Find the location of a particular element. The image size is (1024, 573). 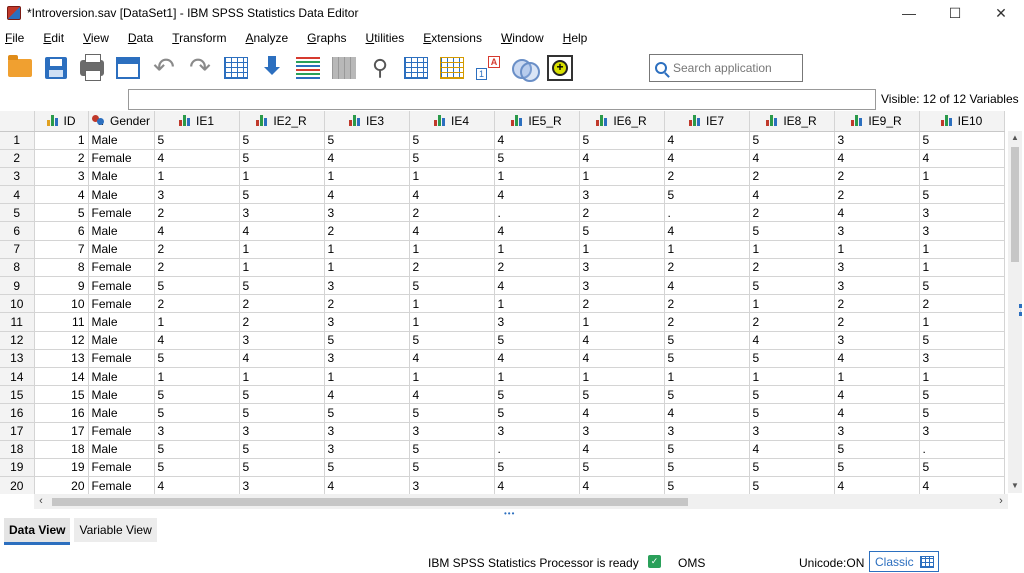

menu-file: File is located at coordinates (16, 38).